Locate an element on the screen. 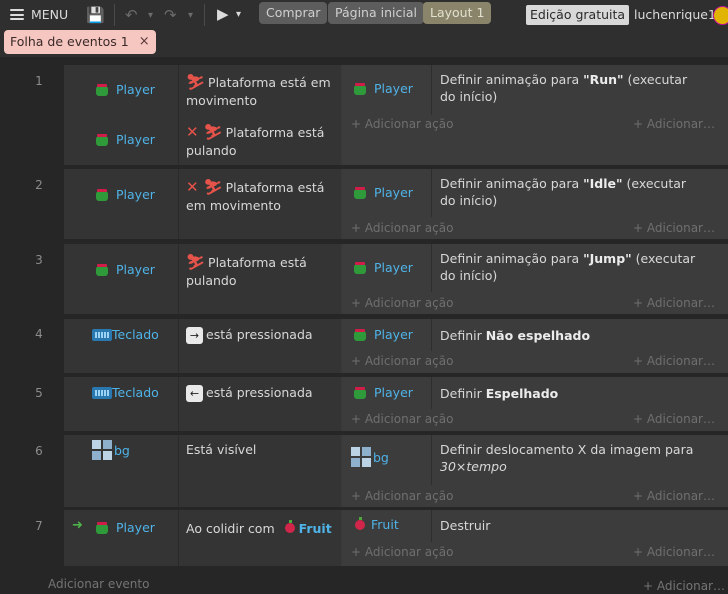 This screenshot has height=594, width=728. condition-item: ➜ Player Ao colidir com Fruit is located at coordinates (202, 538).